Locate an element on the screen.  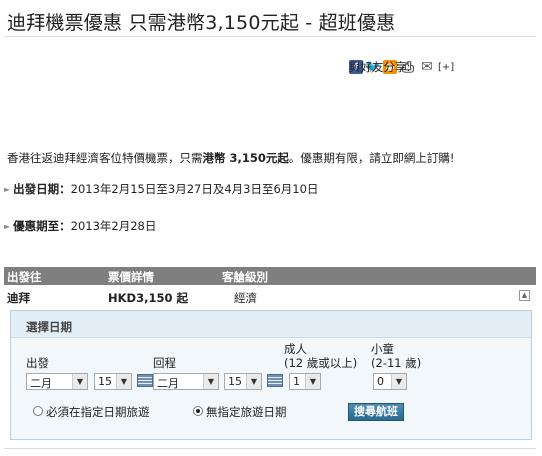
return-month-select: 二月 ▼ is located at coordinates (186, 381).